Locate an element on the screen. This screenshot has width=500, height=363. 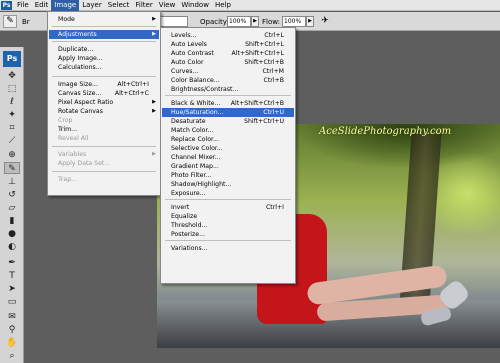
mode-dropdown is located at coordinates (174, 21).